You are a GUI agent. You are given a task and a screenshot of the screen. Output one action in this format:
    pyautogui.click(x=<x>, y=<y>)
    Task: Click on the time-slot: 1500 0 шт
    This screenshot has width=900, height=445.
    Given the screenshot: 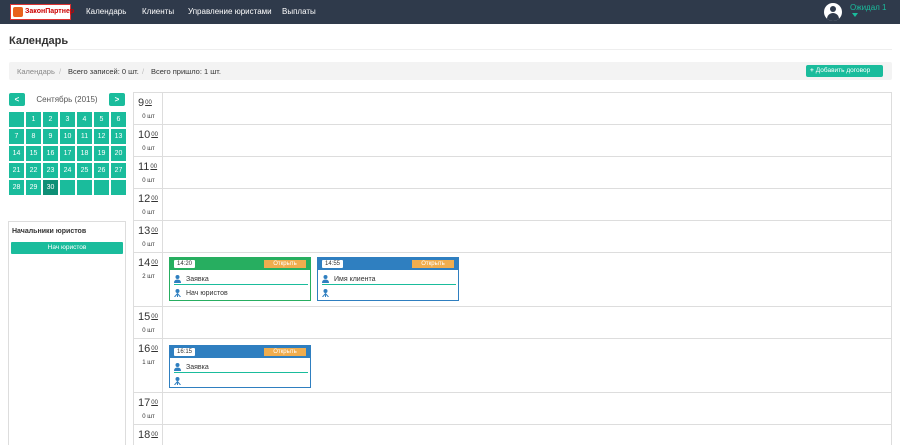 What is the action you would take?
    pyautogui.click(x=512, y=322)
    